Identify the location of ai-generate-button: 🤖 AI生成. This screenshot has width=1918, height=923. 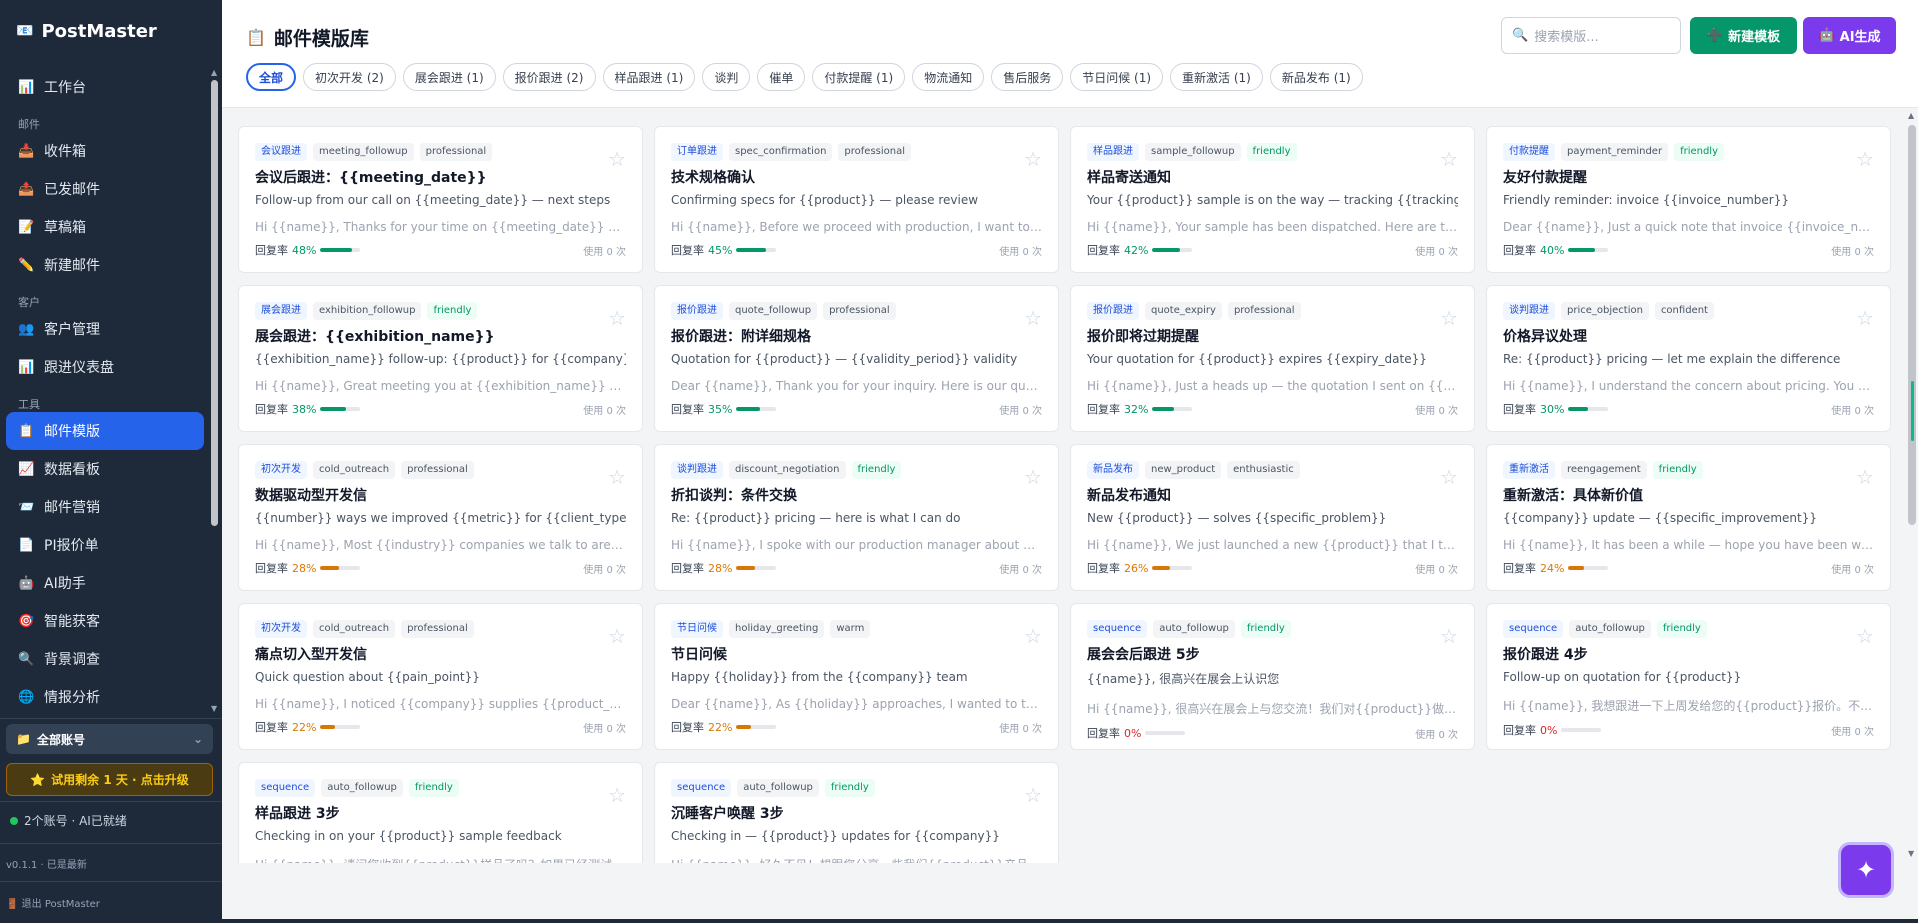
(1849, 35).